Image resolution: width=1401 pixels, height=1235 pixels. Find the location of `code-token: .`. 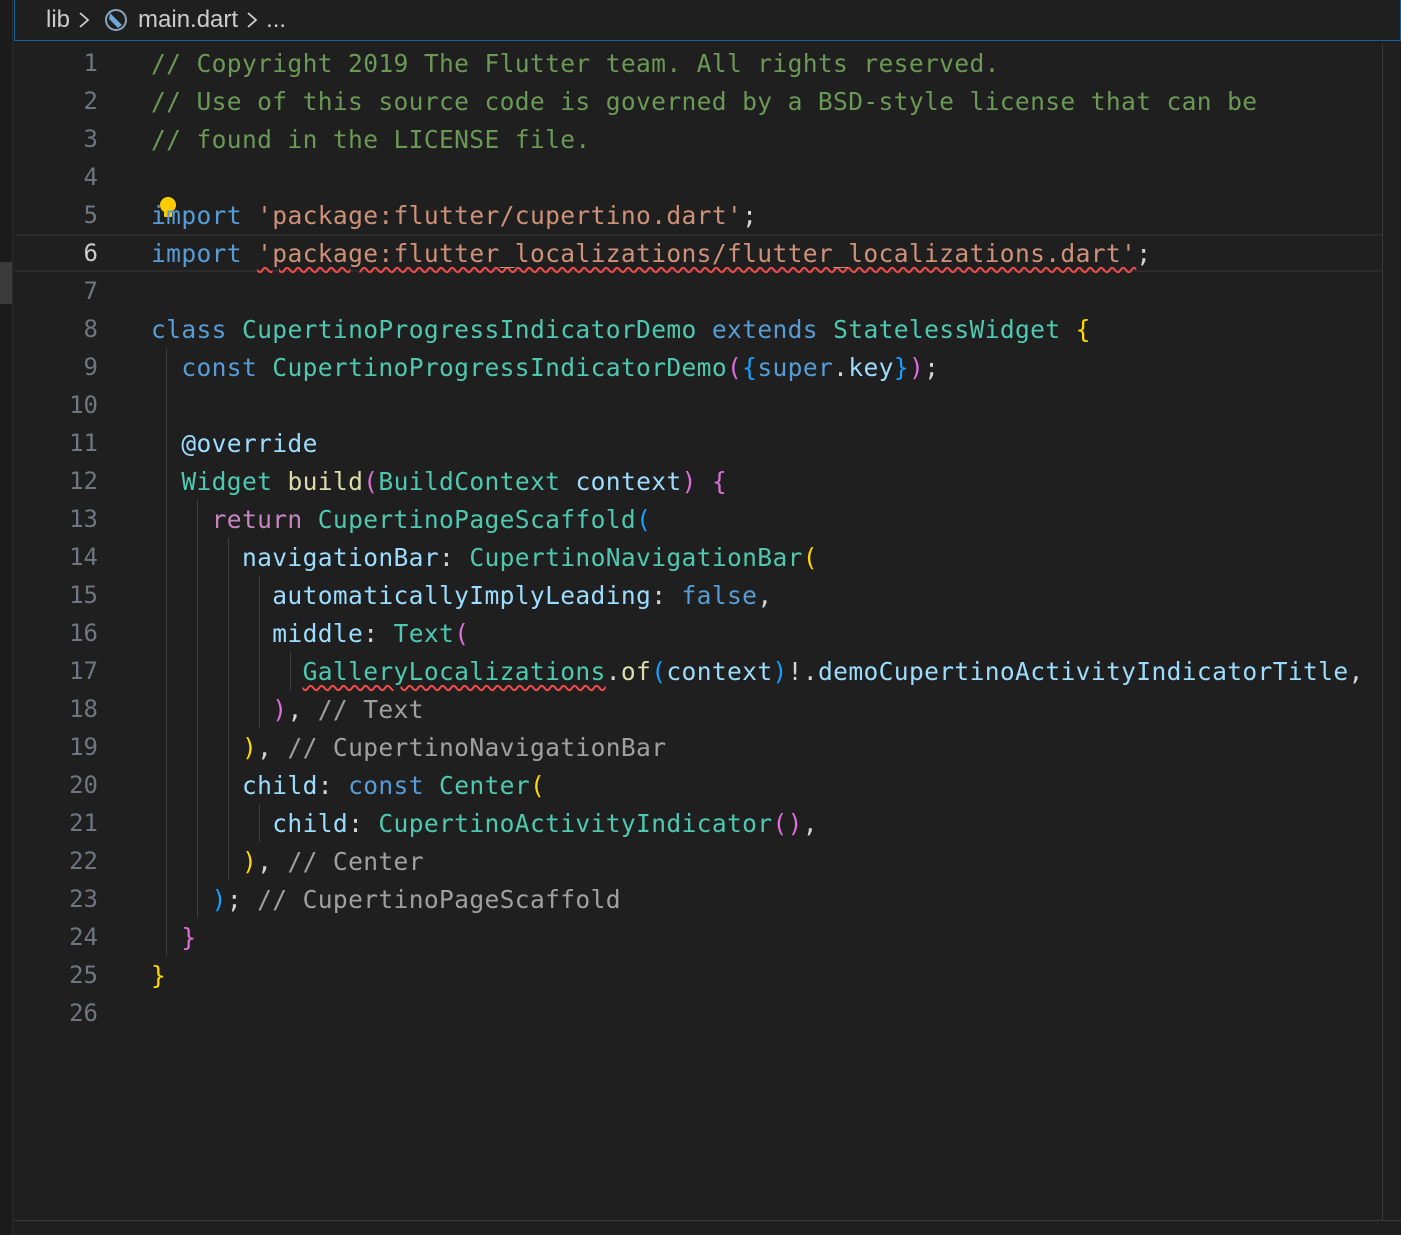

code-token: . is located at coordinates (841, 367).